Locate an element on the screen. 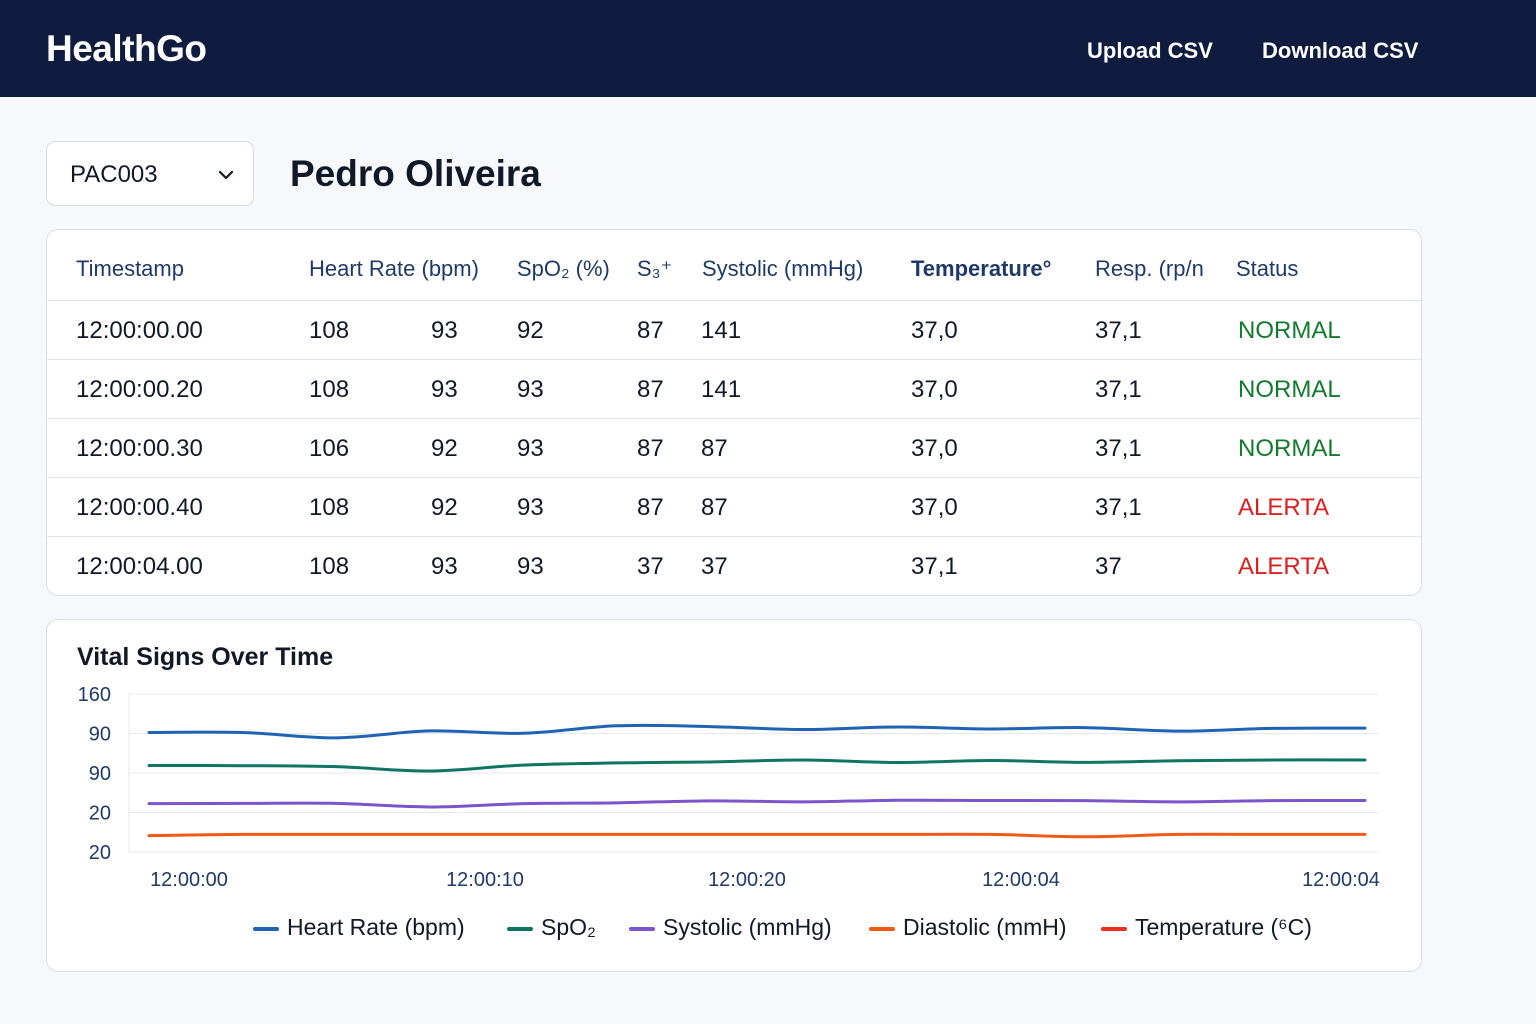 This screenshot has height=1024, width=1536. legend-label: Temperature (⁶C) is located at coordinates (1223, 927).